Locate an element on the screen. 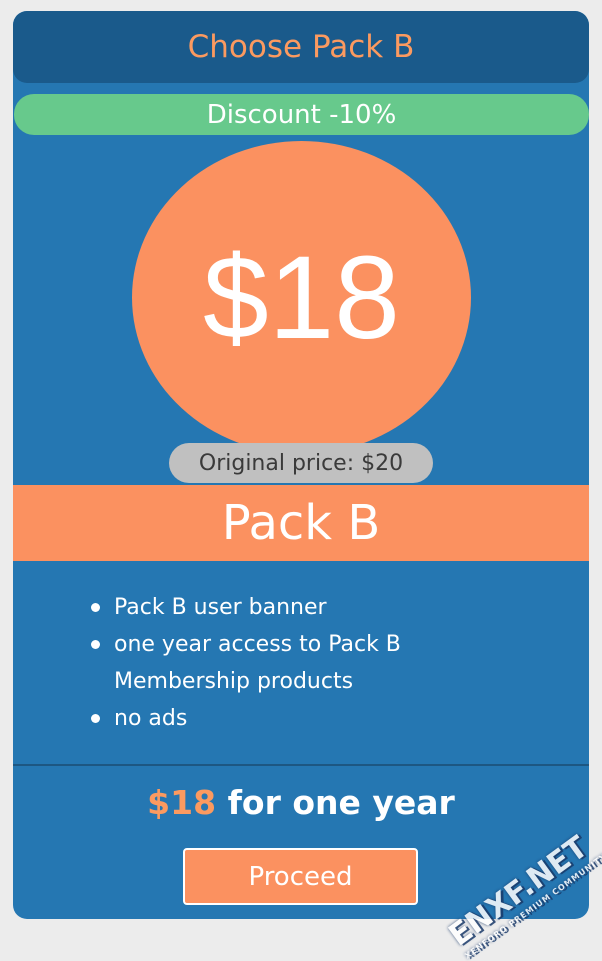 This screenshot has width=602, height=961. pack-name-banner: Pack B is located at coordinates (301, 523).